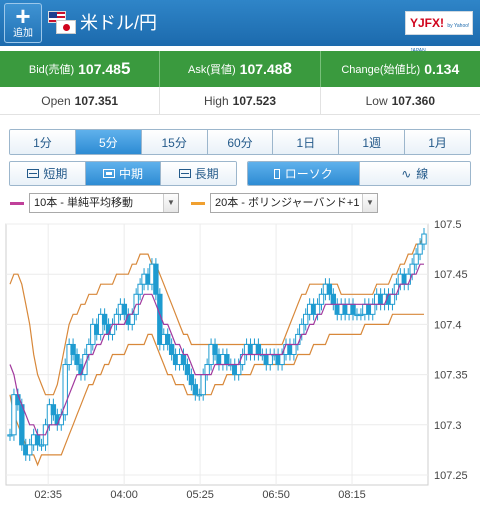 The image size is (480, 517). Describe the element at coordinates (254, 100) in the screenshot. I see `high-value: 107.523` at that location.